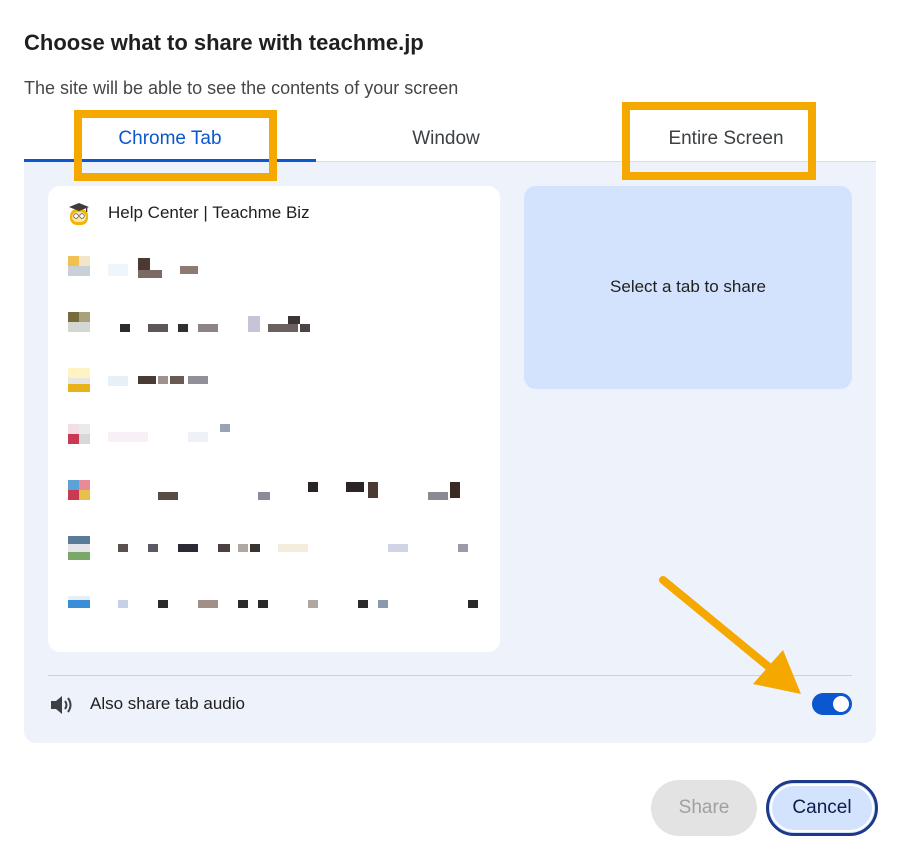 This screenshot has height=863, width=900. I want to click on tab-list-item-label: Help Center | Teachme Biz, so click(209, 212).